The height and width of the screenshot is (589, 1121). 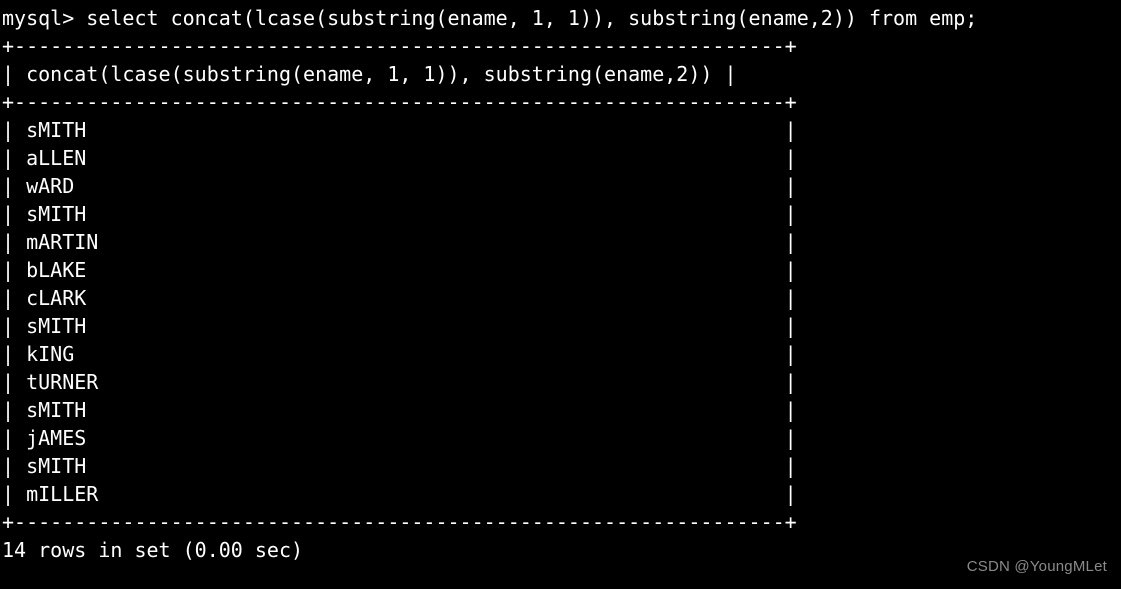 What do you see at coordinates (153, 550) in the screenshot?
I see `result-status-line: 14 rows in set (0.00 sec)` at bounding box center [153, 550].